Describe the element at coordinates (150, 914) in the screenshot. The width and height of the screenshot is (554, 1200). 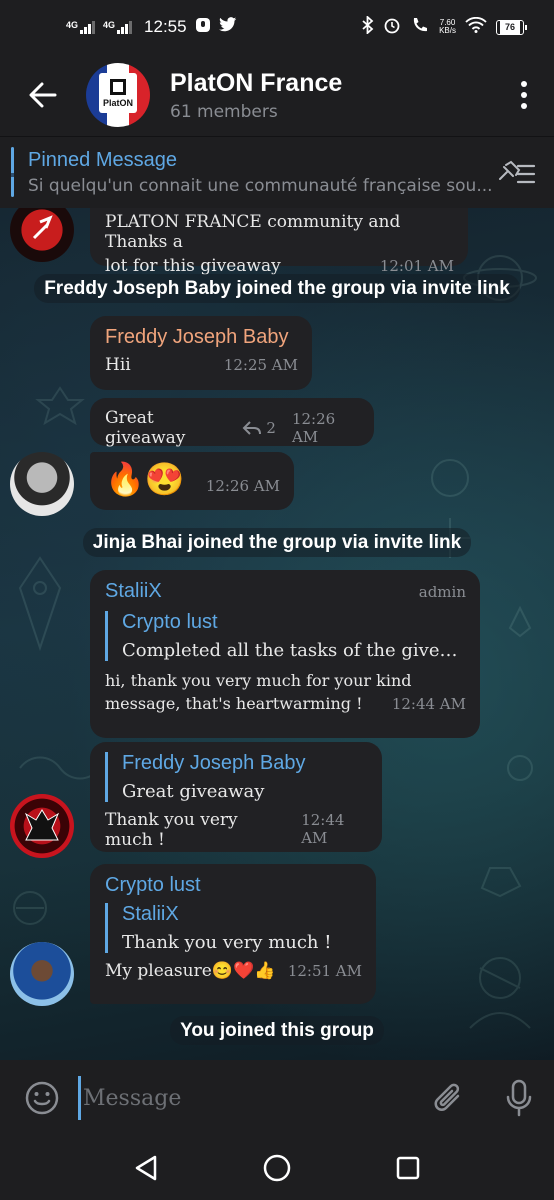
I see `reply-name: StaliiX` at that location.